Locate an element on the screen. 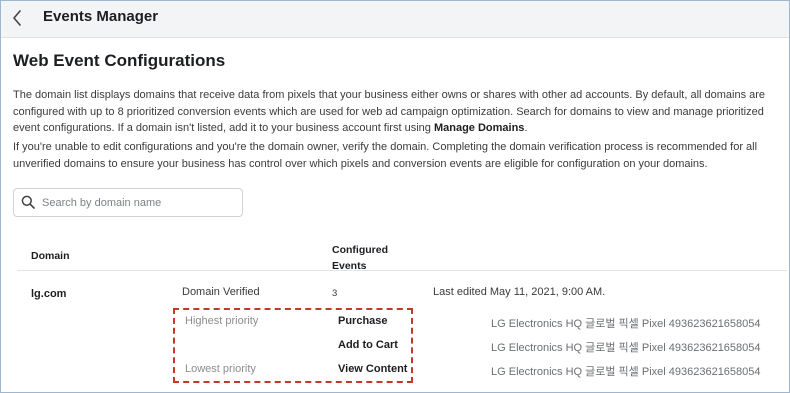 Image resolution: width=790 pixels, height=393 pixels. domain-name: lg.com is located at coordinates (48, 294).